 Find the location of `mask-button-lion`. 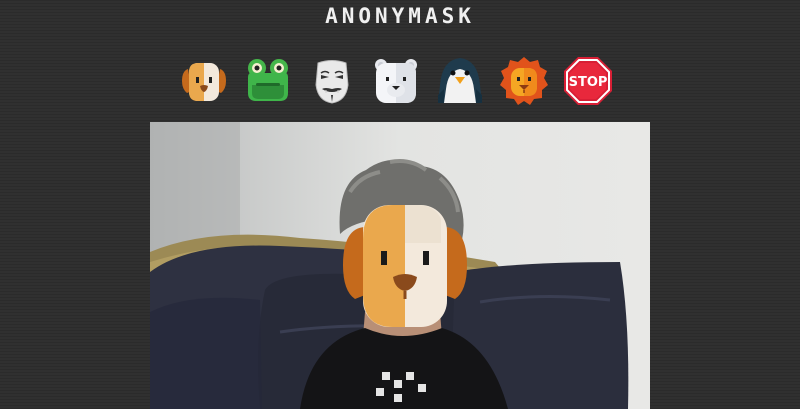

mask-button-lion is located at coordinates (524, 81).